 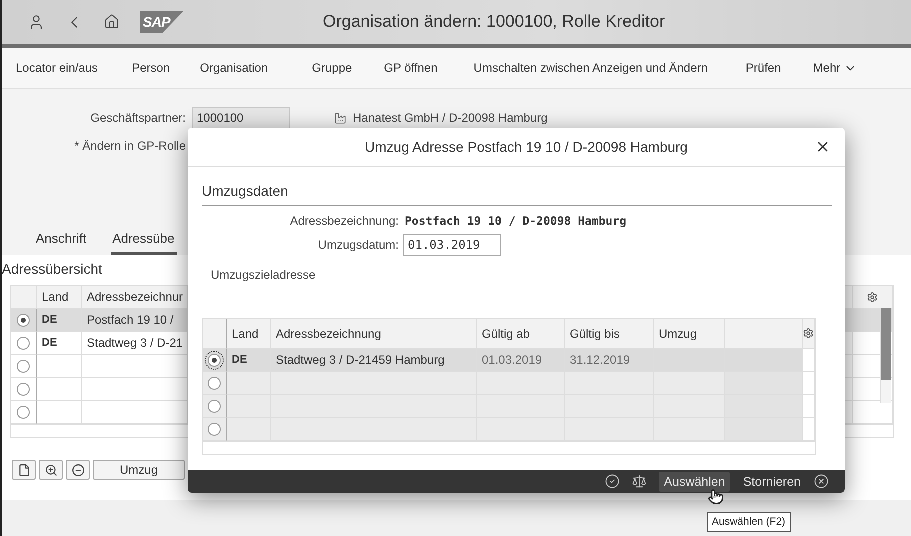 I want to click on field-value: Postfach 19 10 / D-20098 Hamburg, so click(x=516, y=221).